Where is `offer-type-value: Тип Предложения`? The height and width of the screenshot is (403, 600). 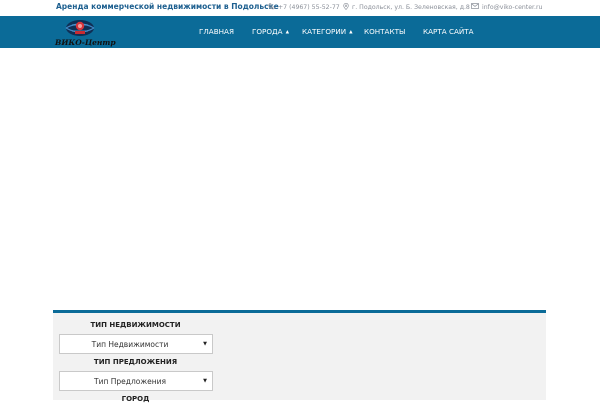 offer-type-value: Тип Предложения is located at coordinates (130, 381).